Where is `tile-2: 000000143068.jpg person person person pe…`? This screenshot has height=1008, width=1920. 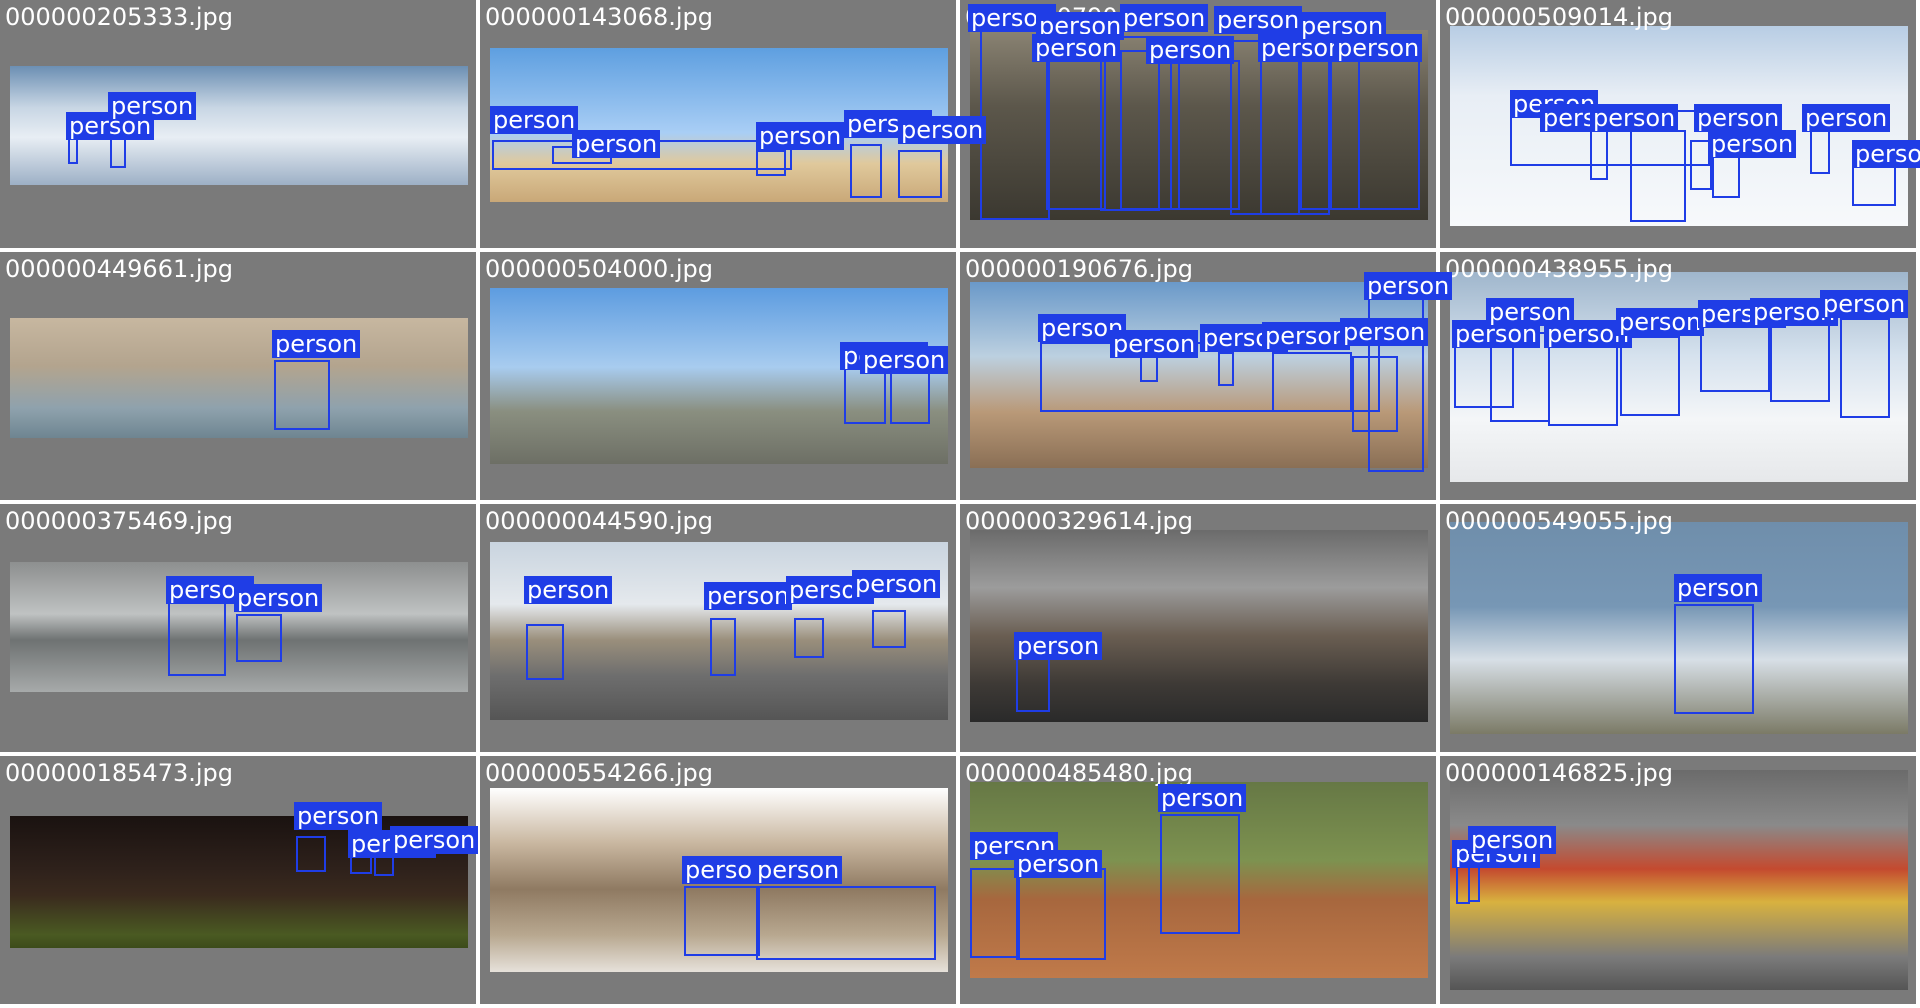 tile-2: 000000143068.jpg person person person pe… is located at coordinates (733, 124).